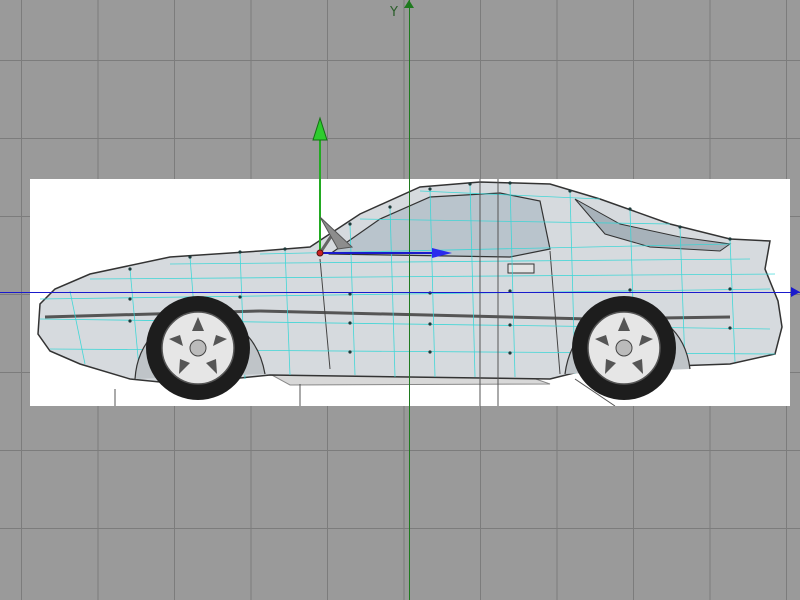 This screenshot has height=600, width=800. What do you see at coordinates (394, 12) in the screenshot?
I see `y-axis-label: Y` at bounding box center [394, 12].